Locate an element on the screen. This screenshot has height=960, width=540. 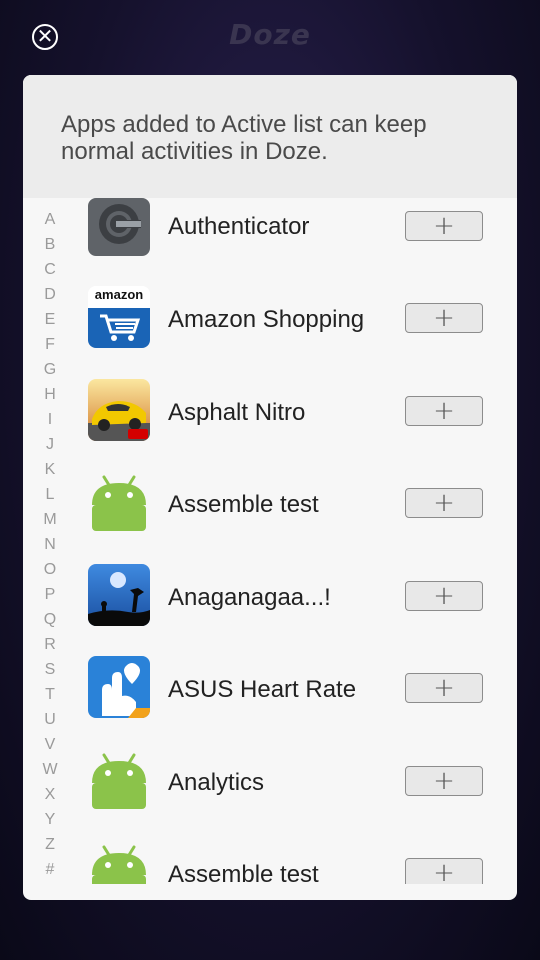
list-item: amazon Amazon Shopping + is located at coordinates (270, 332).